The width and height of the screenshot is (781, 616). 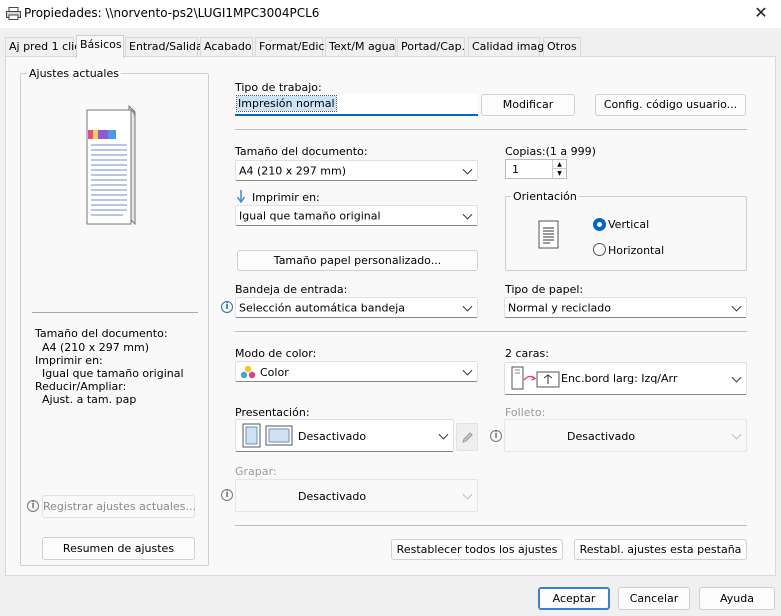 I want to click on tab-basicos: Básicos, so click(x=100, y=46).